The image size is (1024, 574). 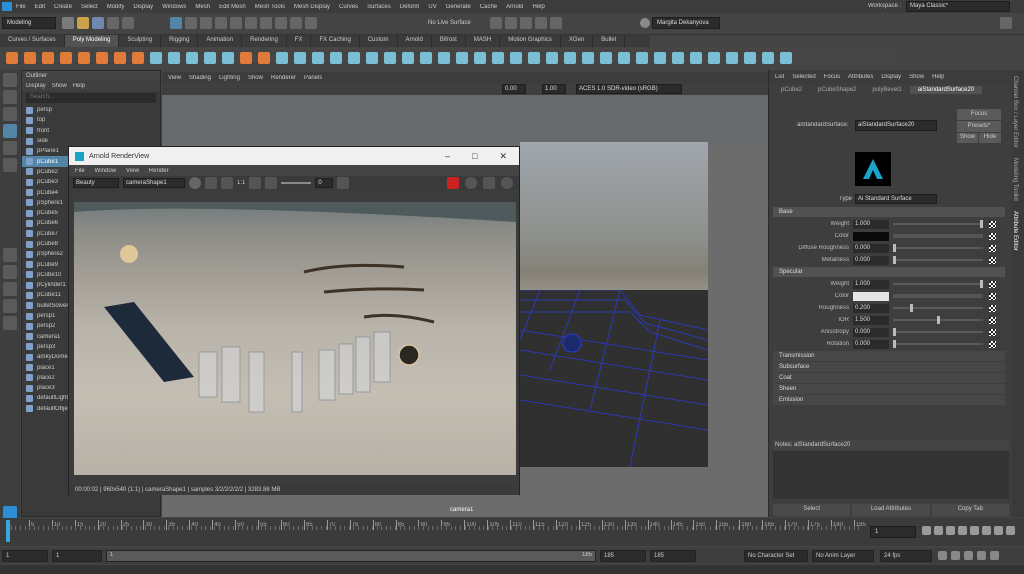 What do you see at coordinates (958, 6) in the screenshot?
I see `workspace-dropdown: Maya Classic*` at bounding box center [958, 6].